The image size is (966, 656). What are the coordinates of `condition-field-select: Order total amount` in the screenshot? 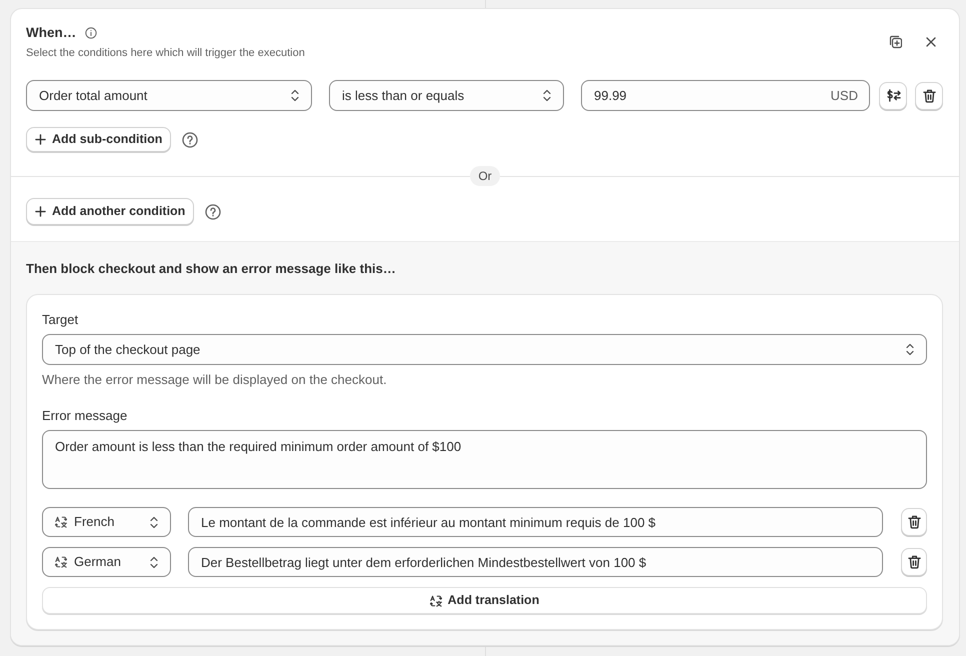 It's located at (169, 95).